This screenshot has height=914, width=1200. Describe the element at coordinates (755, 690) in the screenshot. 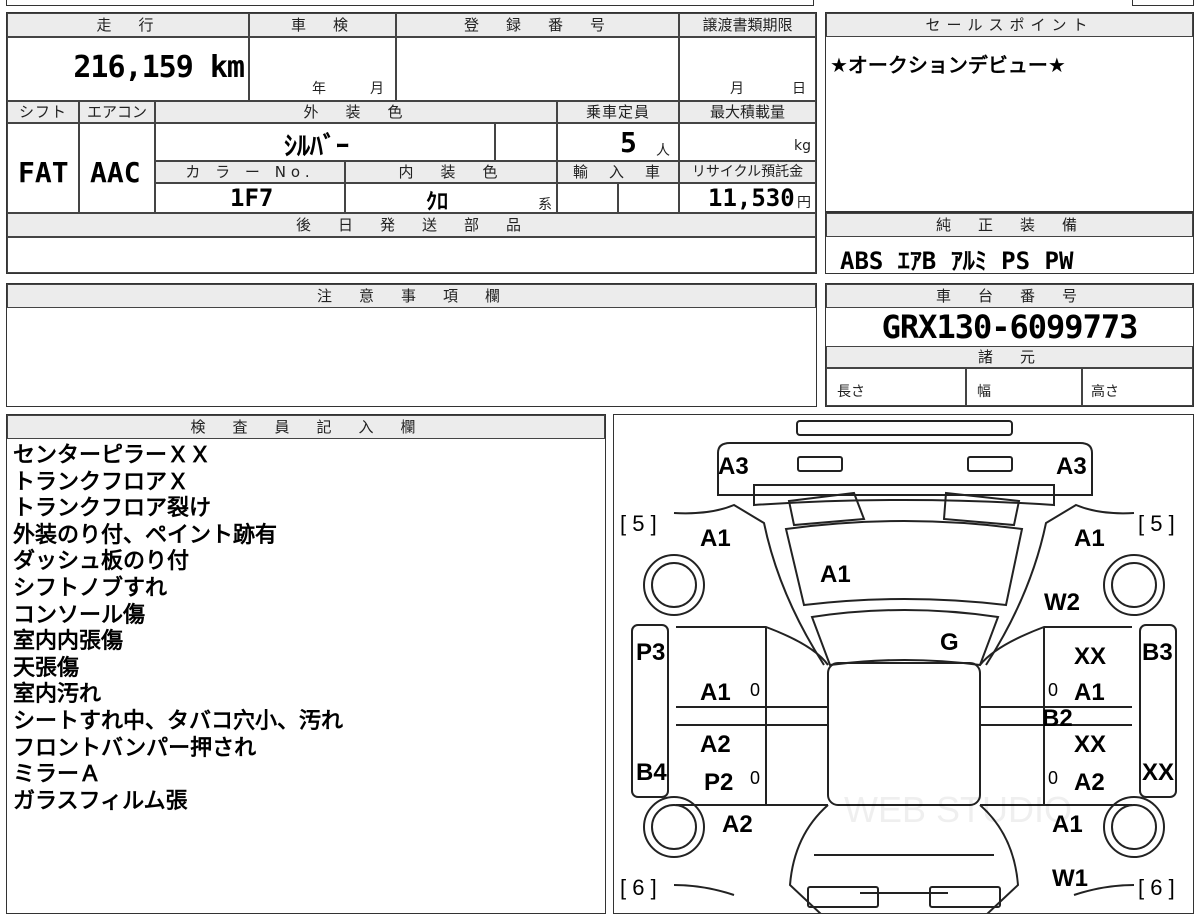

I see `mark-zero-1: 0` at that location.